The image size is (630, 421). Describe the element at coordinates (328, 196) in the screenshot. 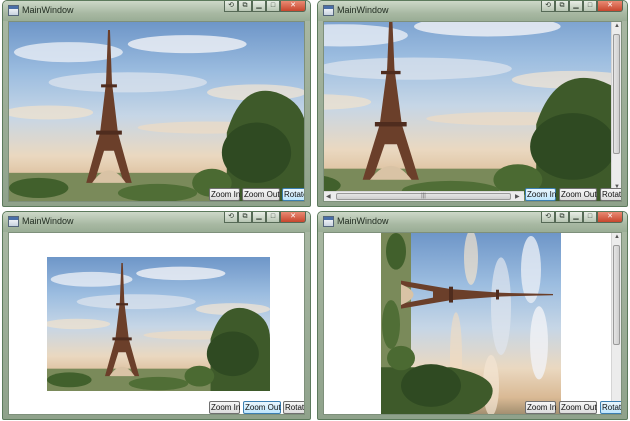

I see `scroll-left-icon: ◀` at that location.